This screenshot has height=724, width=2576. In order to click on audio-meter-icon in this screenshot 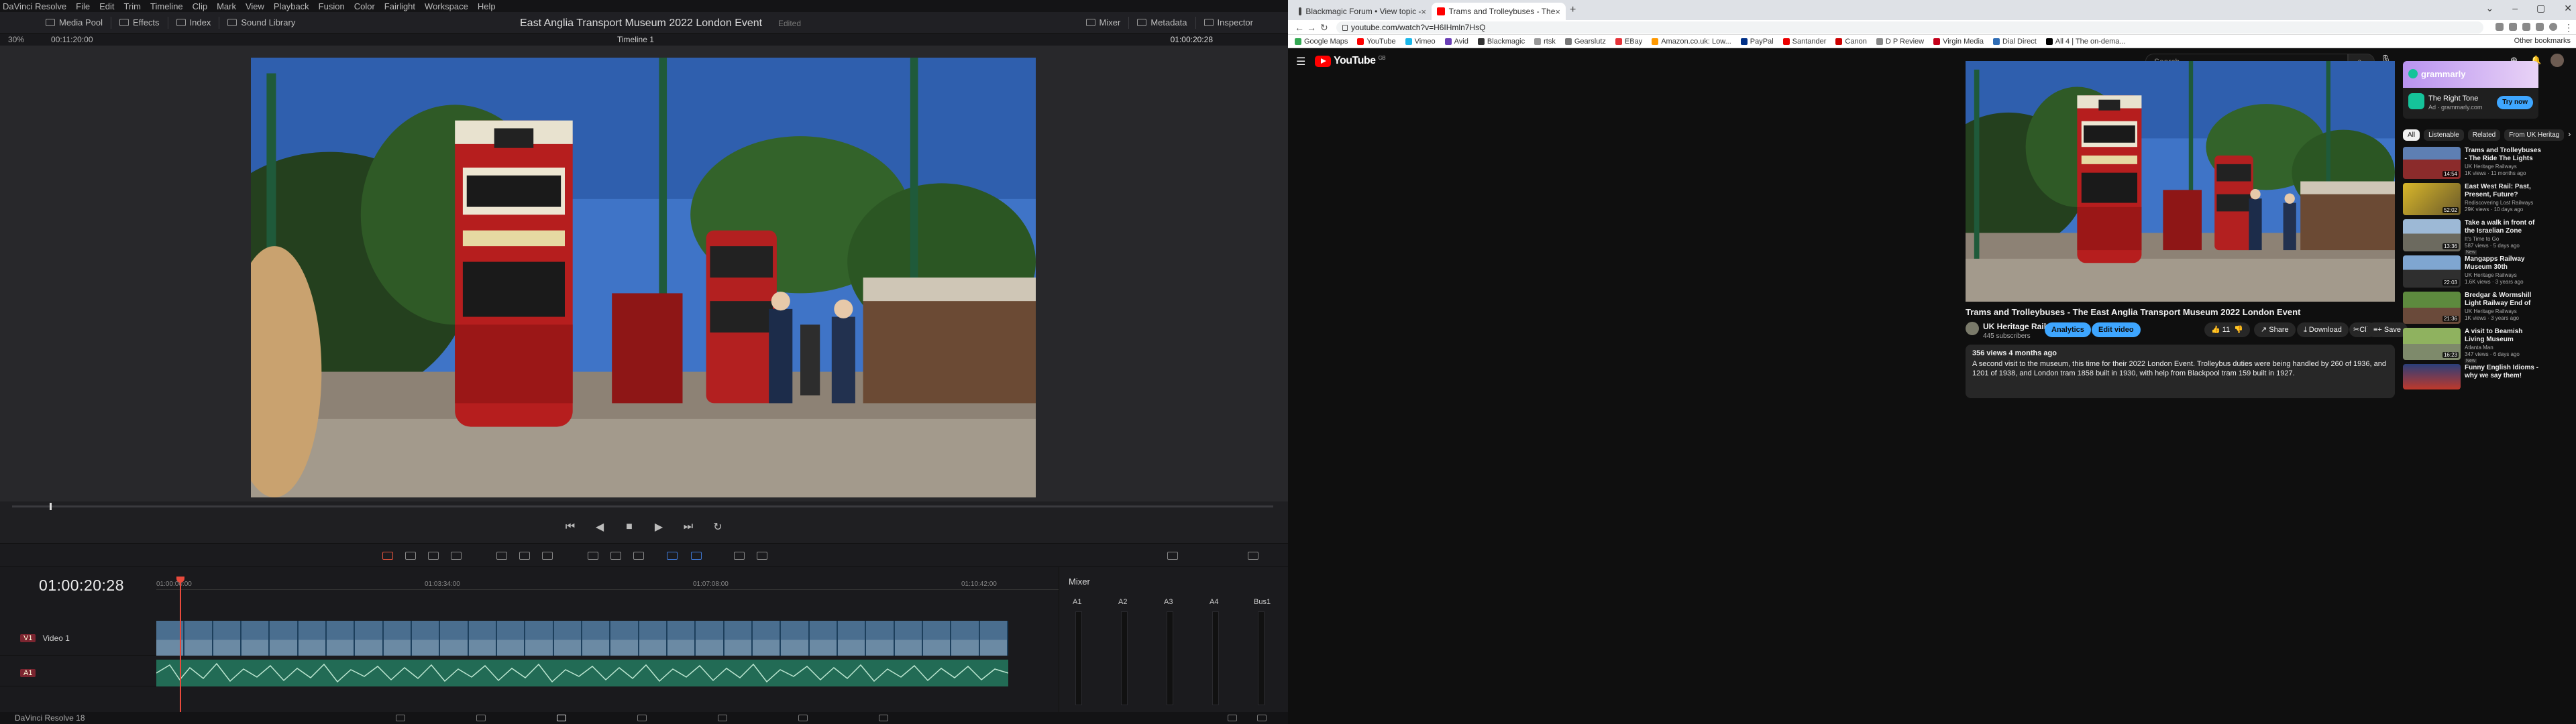, I will do `click(1253, 556)`.